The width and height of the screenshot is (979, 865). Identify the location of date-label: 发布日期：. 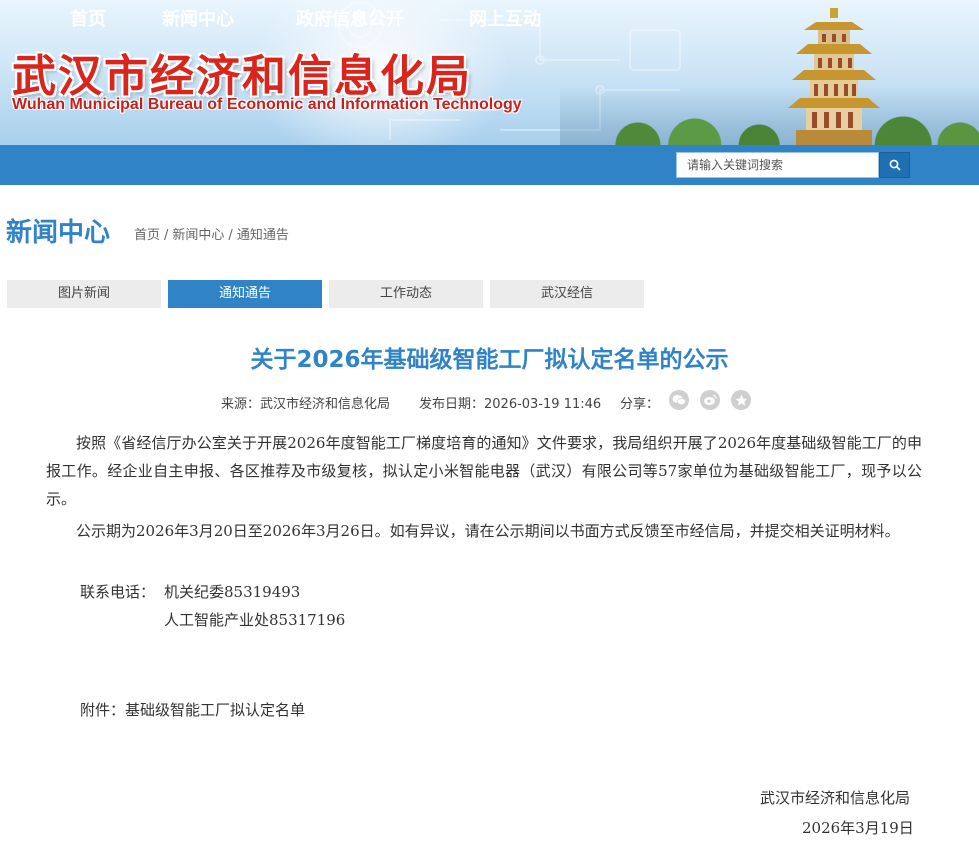
(452, 404).